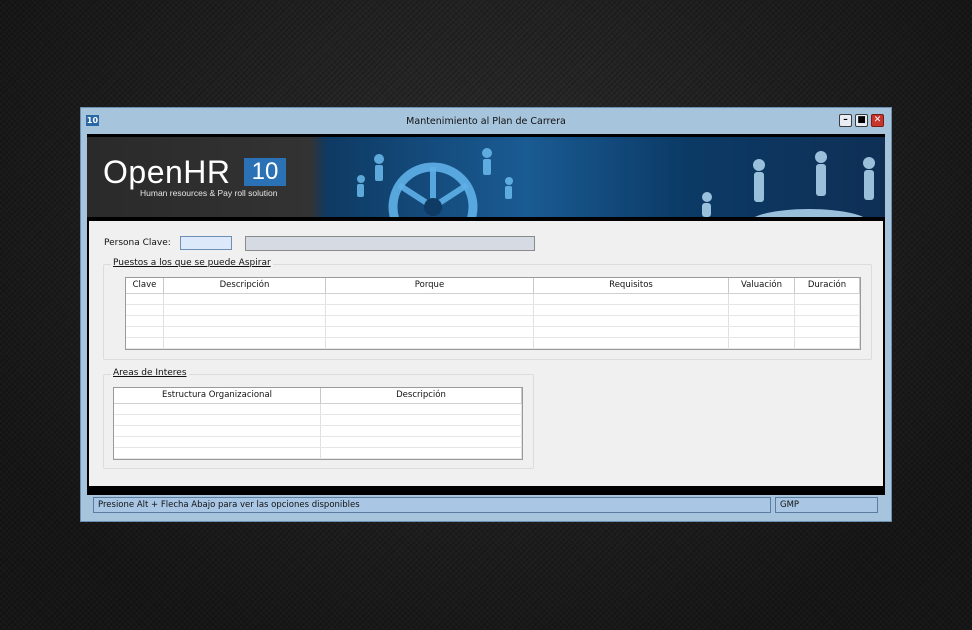  Describe the element at coordinates (390, 243) in the screenshot. I see `persona-description-field` at that location.